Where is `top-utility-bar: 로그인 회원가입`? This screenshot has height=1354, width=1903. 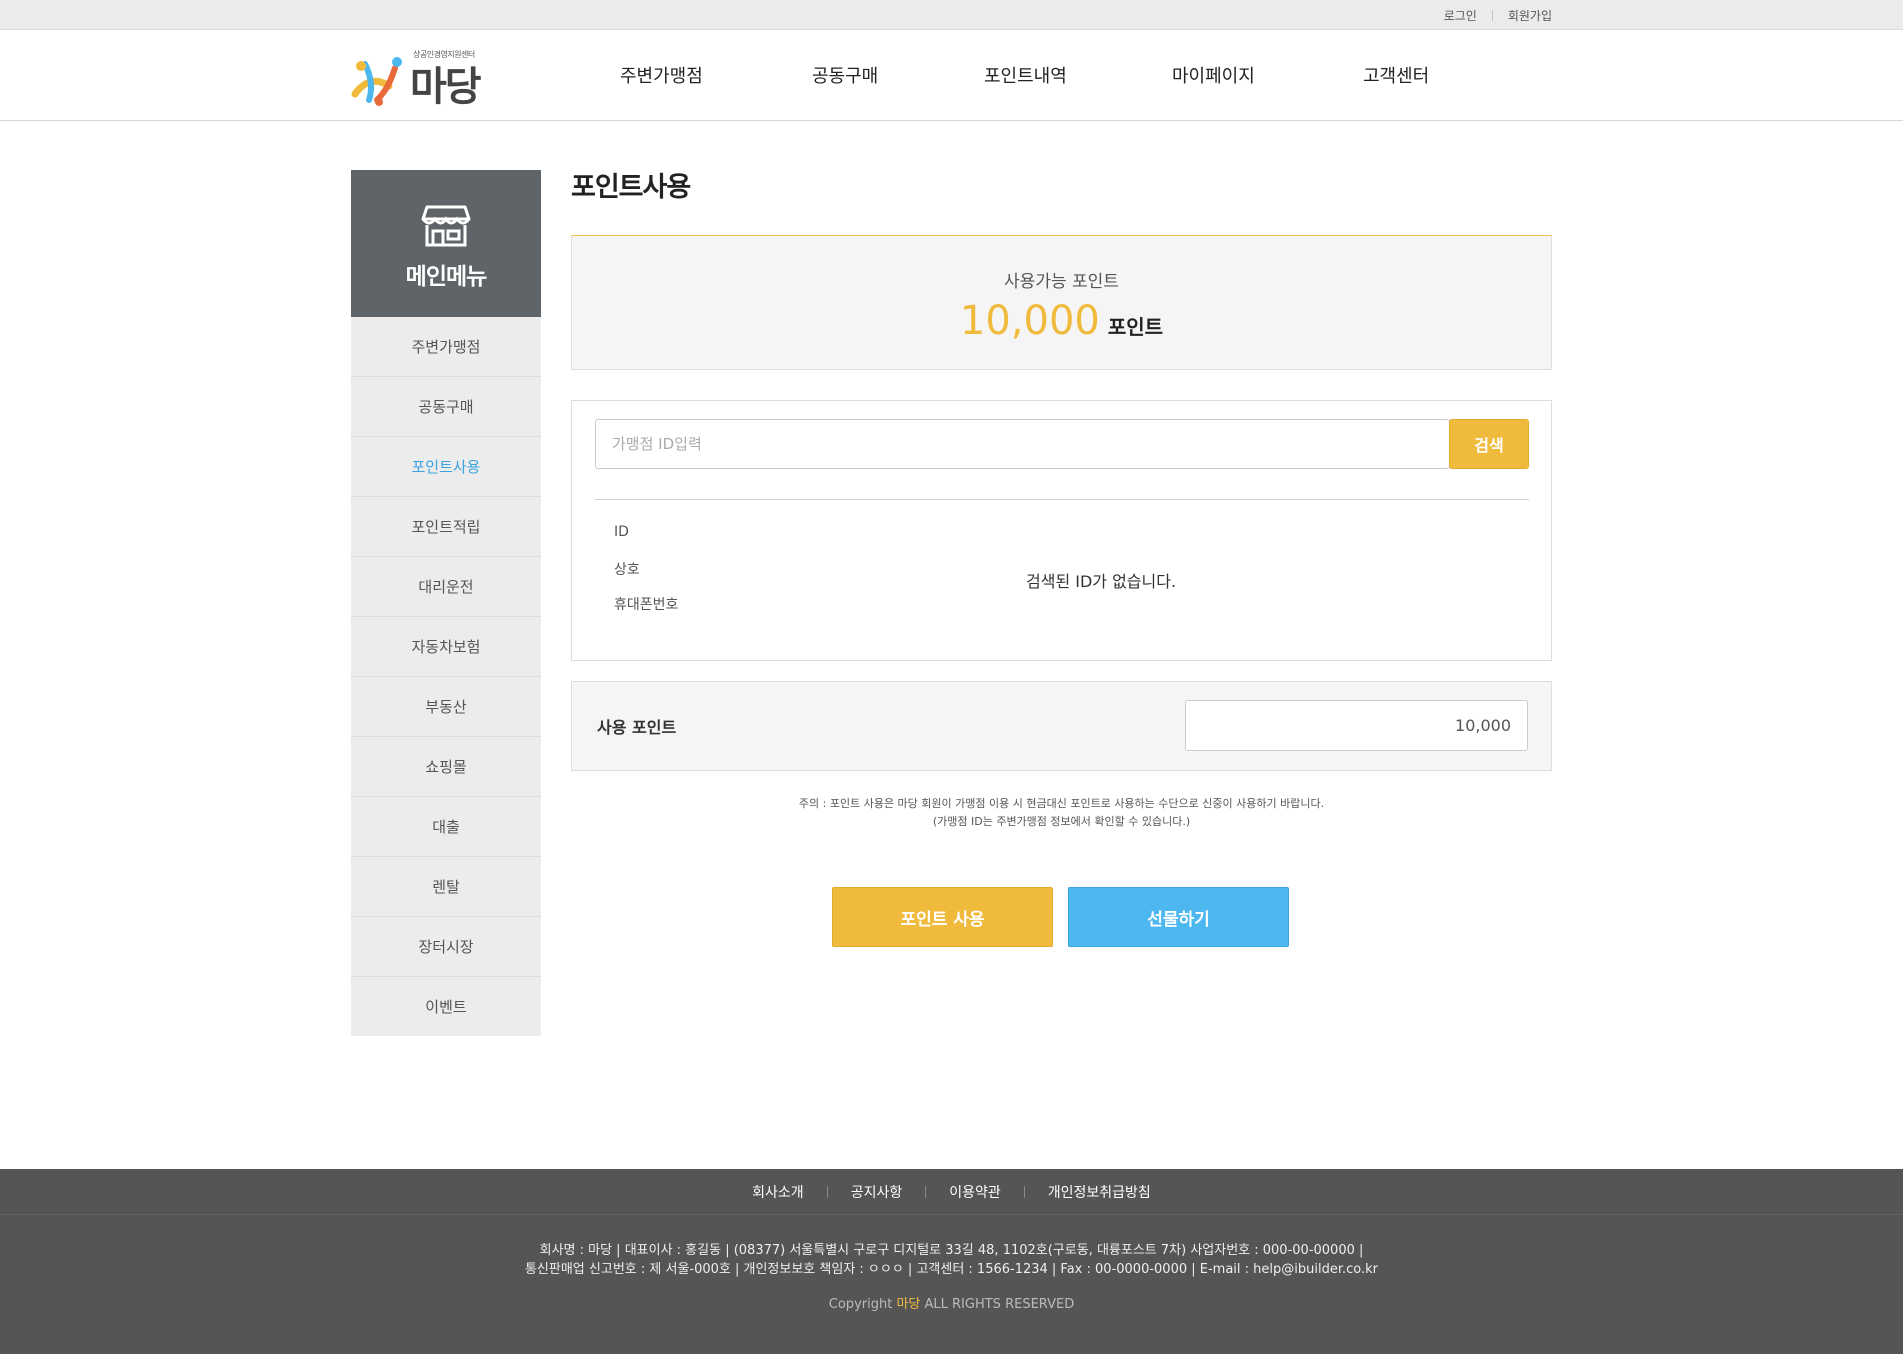 top-utility-bar: 로그인 회원가입 is located at coordinates (951, 15).